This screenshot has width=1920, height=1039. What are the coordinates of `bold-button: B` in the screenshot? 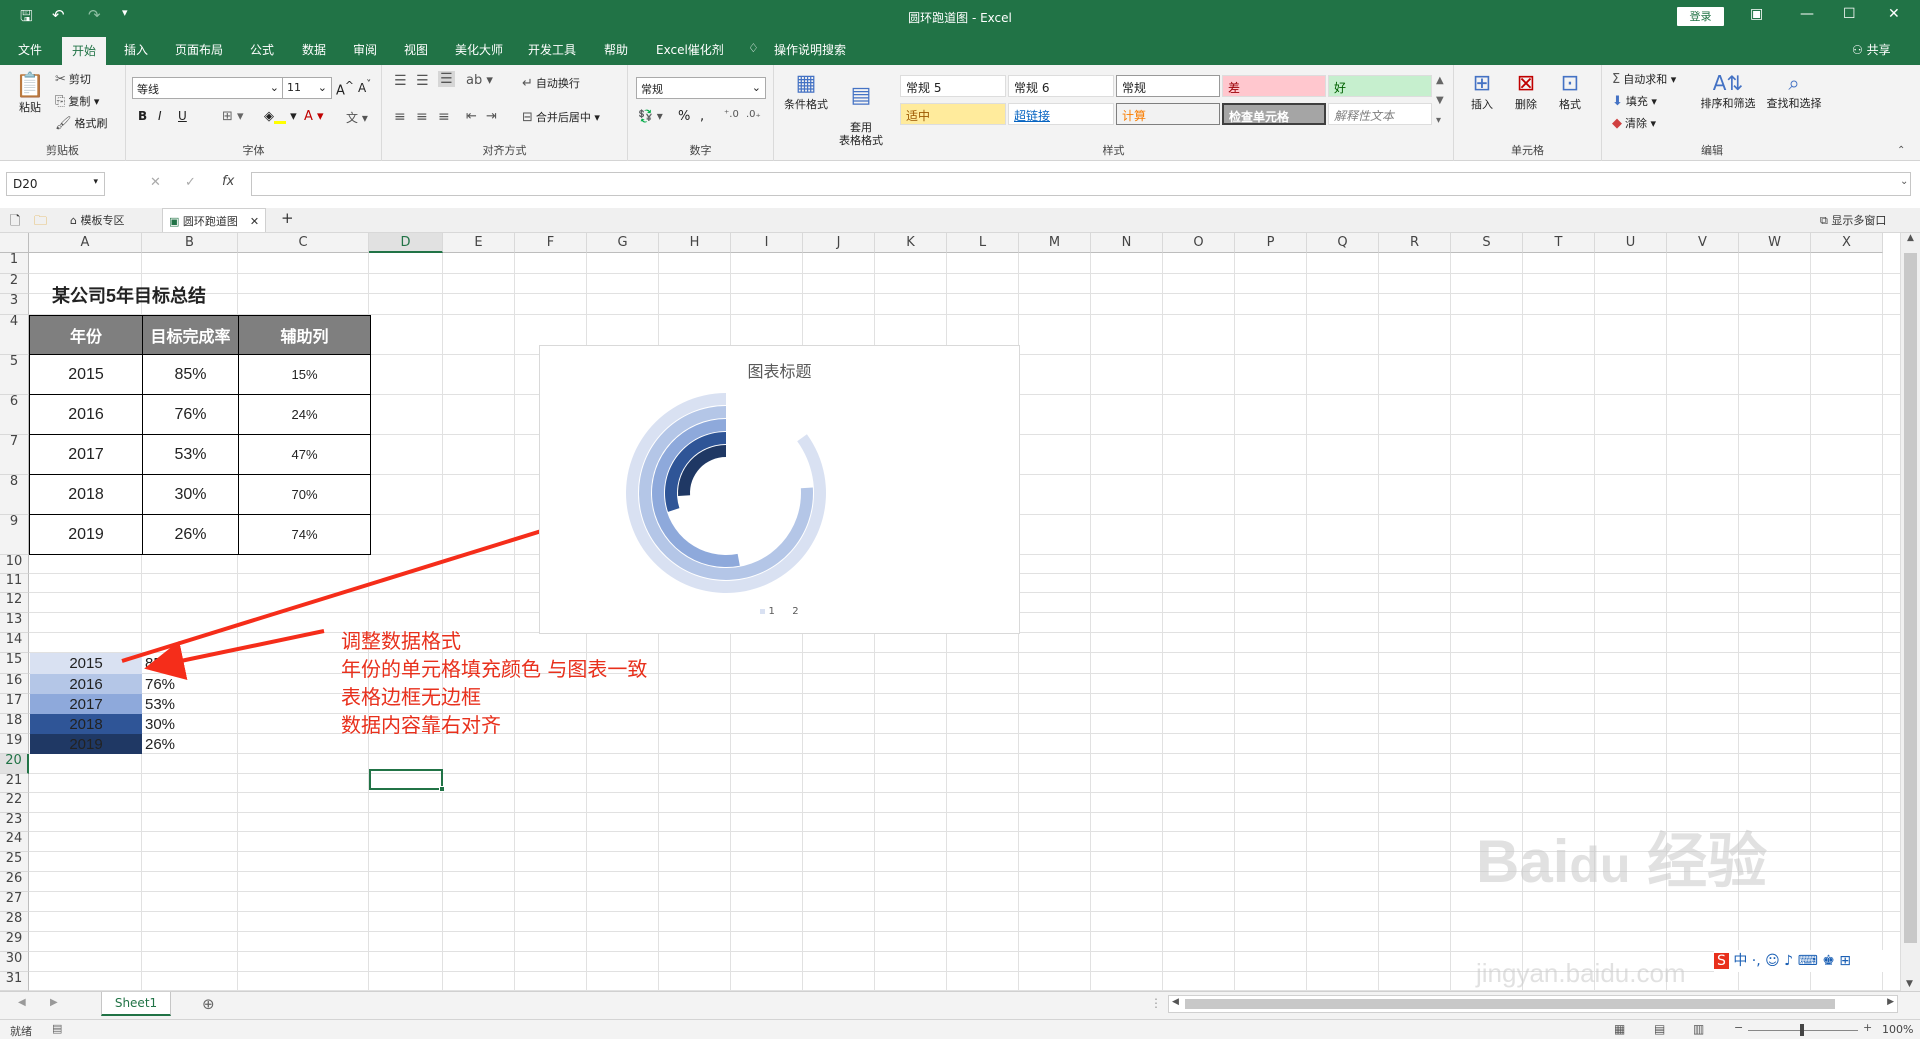 It's located at (142, 116).